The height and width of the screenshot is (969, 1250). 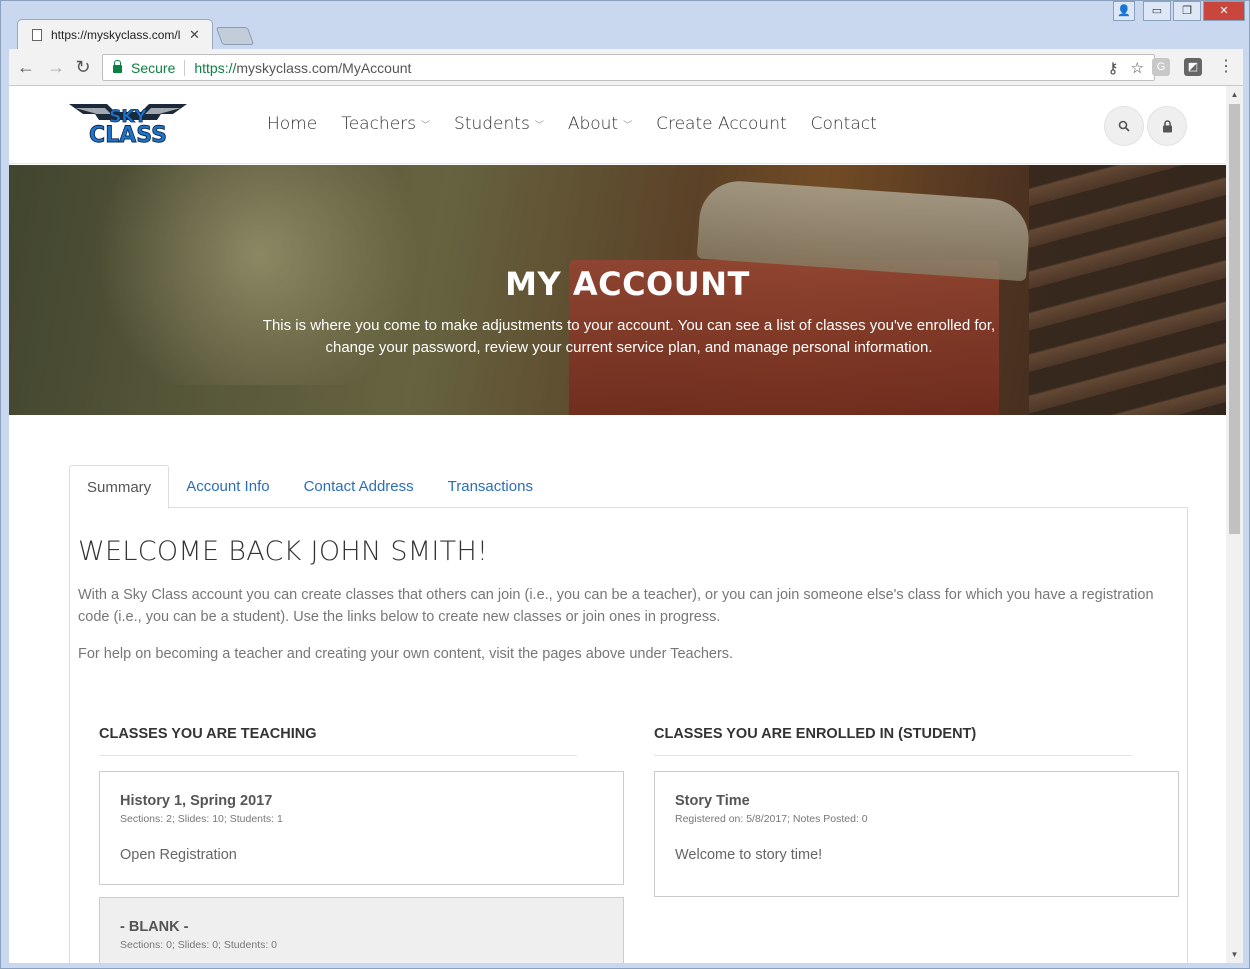 I want to click on nav-home-label: Home, so click(x=292, y=124).